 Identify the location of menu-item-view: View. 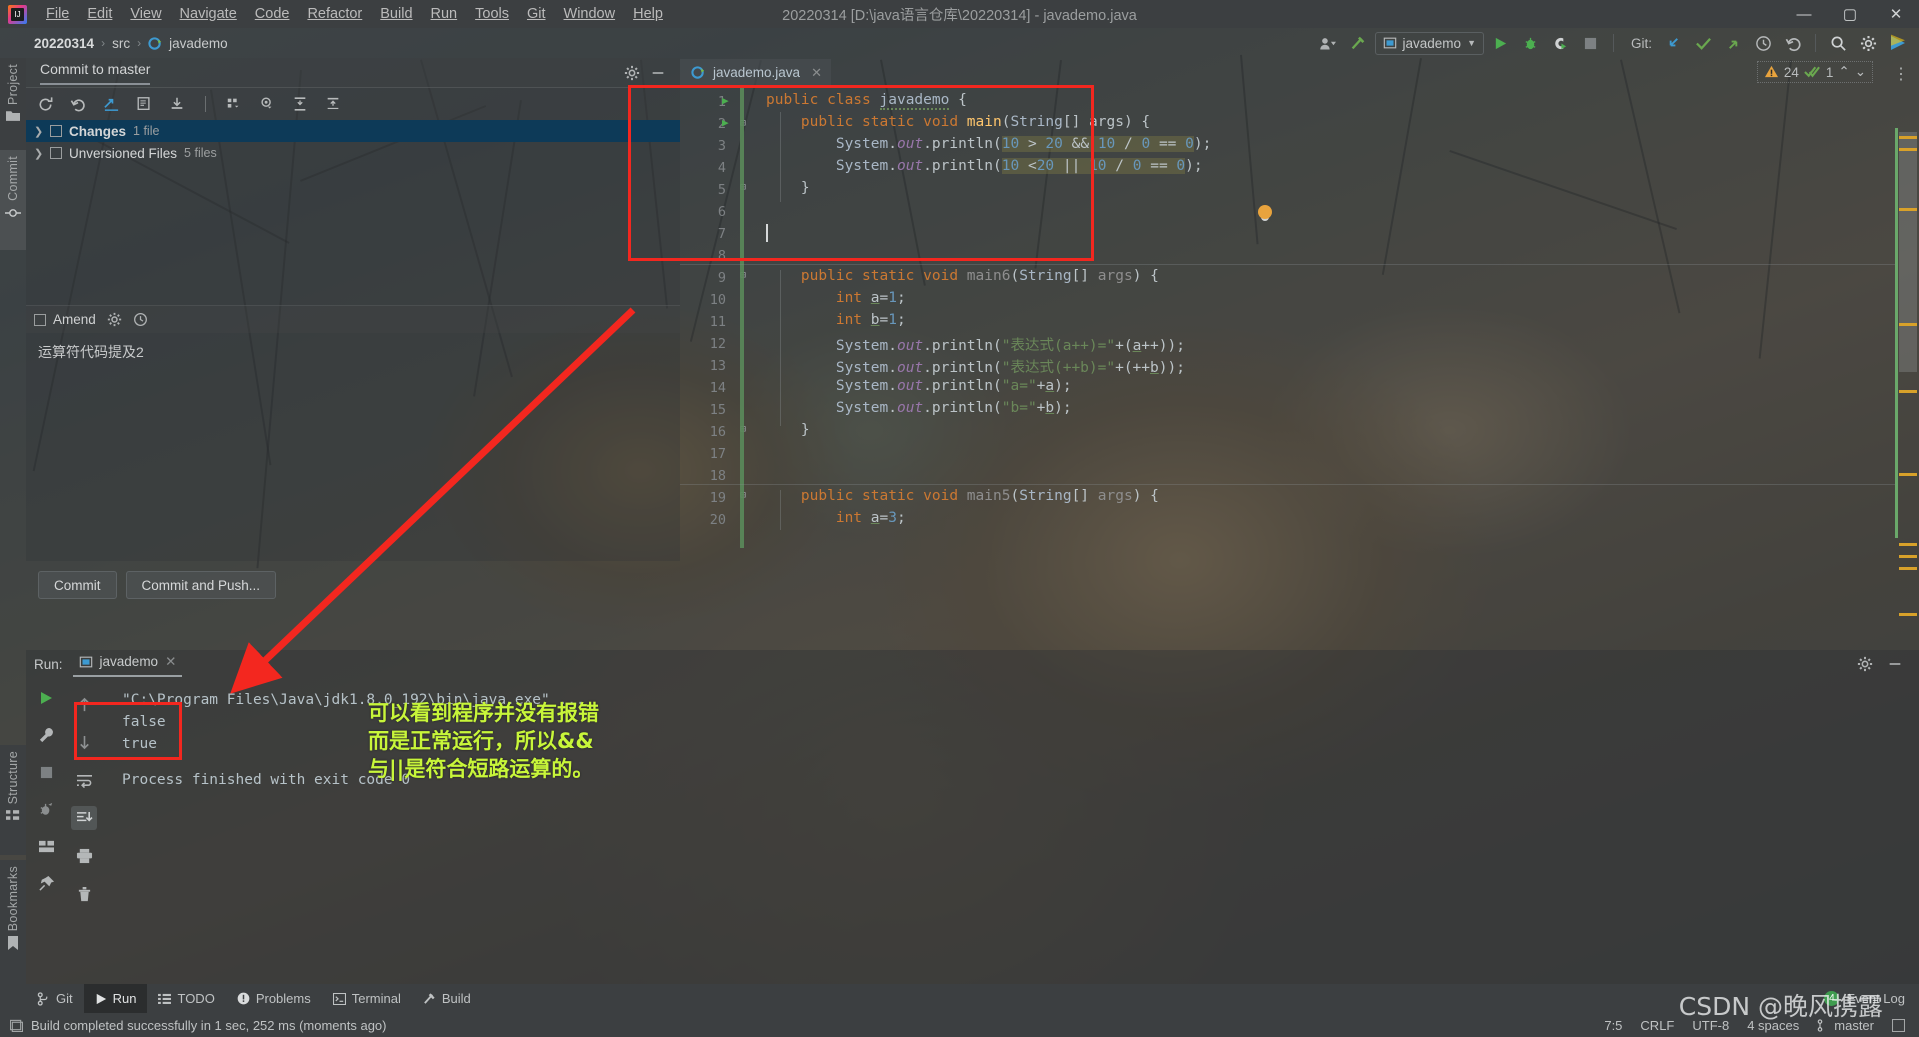
(145, 14).